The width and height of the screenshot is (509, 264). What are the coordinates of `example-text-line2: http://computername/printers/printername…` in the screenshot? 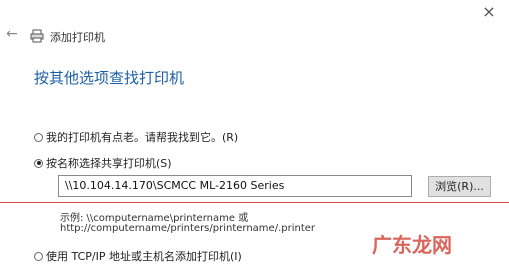 It's located at (188, 228).